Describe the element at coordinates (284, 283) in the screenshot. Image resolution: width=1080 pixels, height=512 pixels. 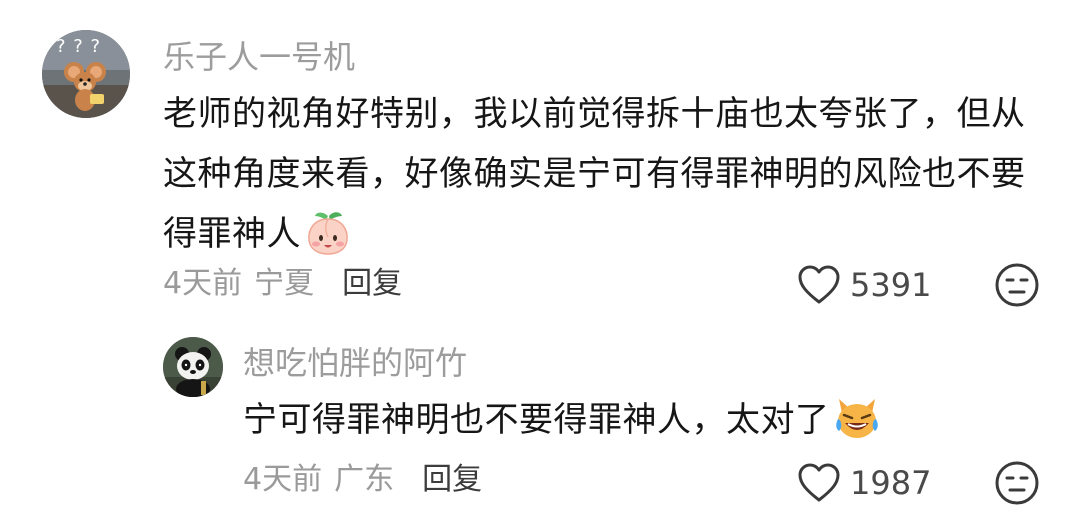
I see `comment-location: 宁夏` at that location.